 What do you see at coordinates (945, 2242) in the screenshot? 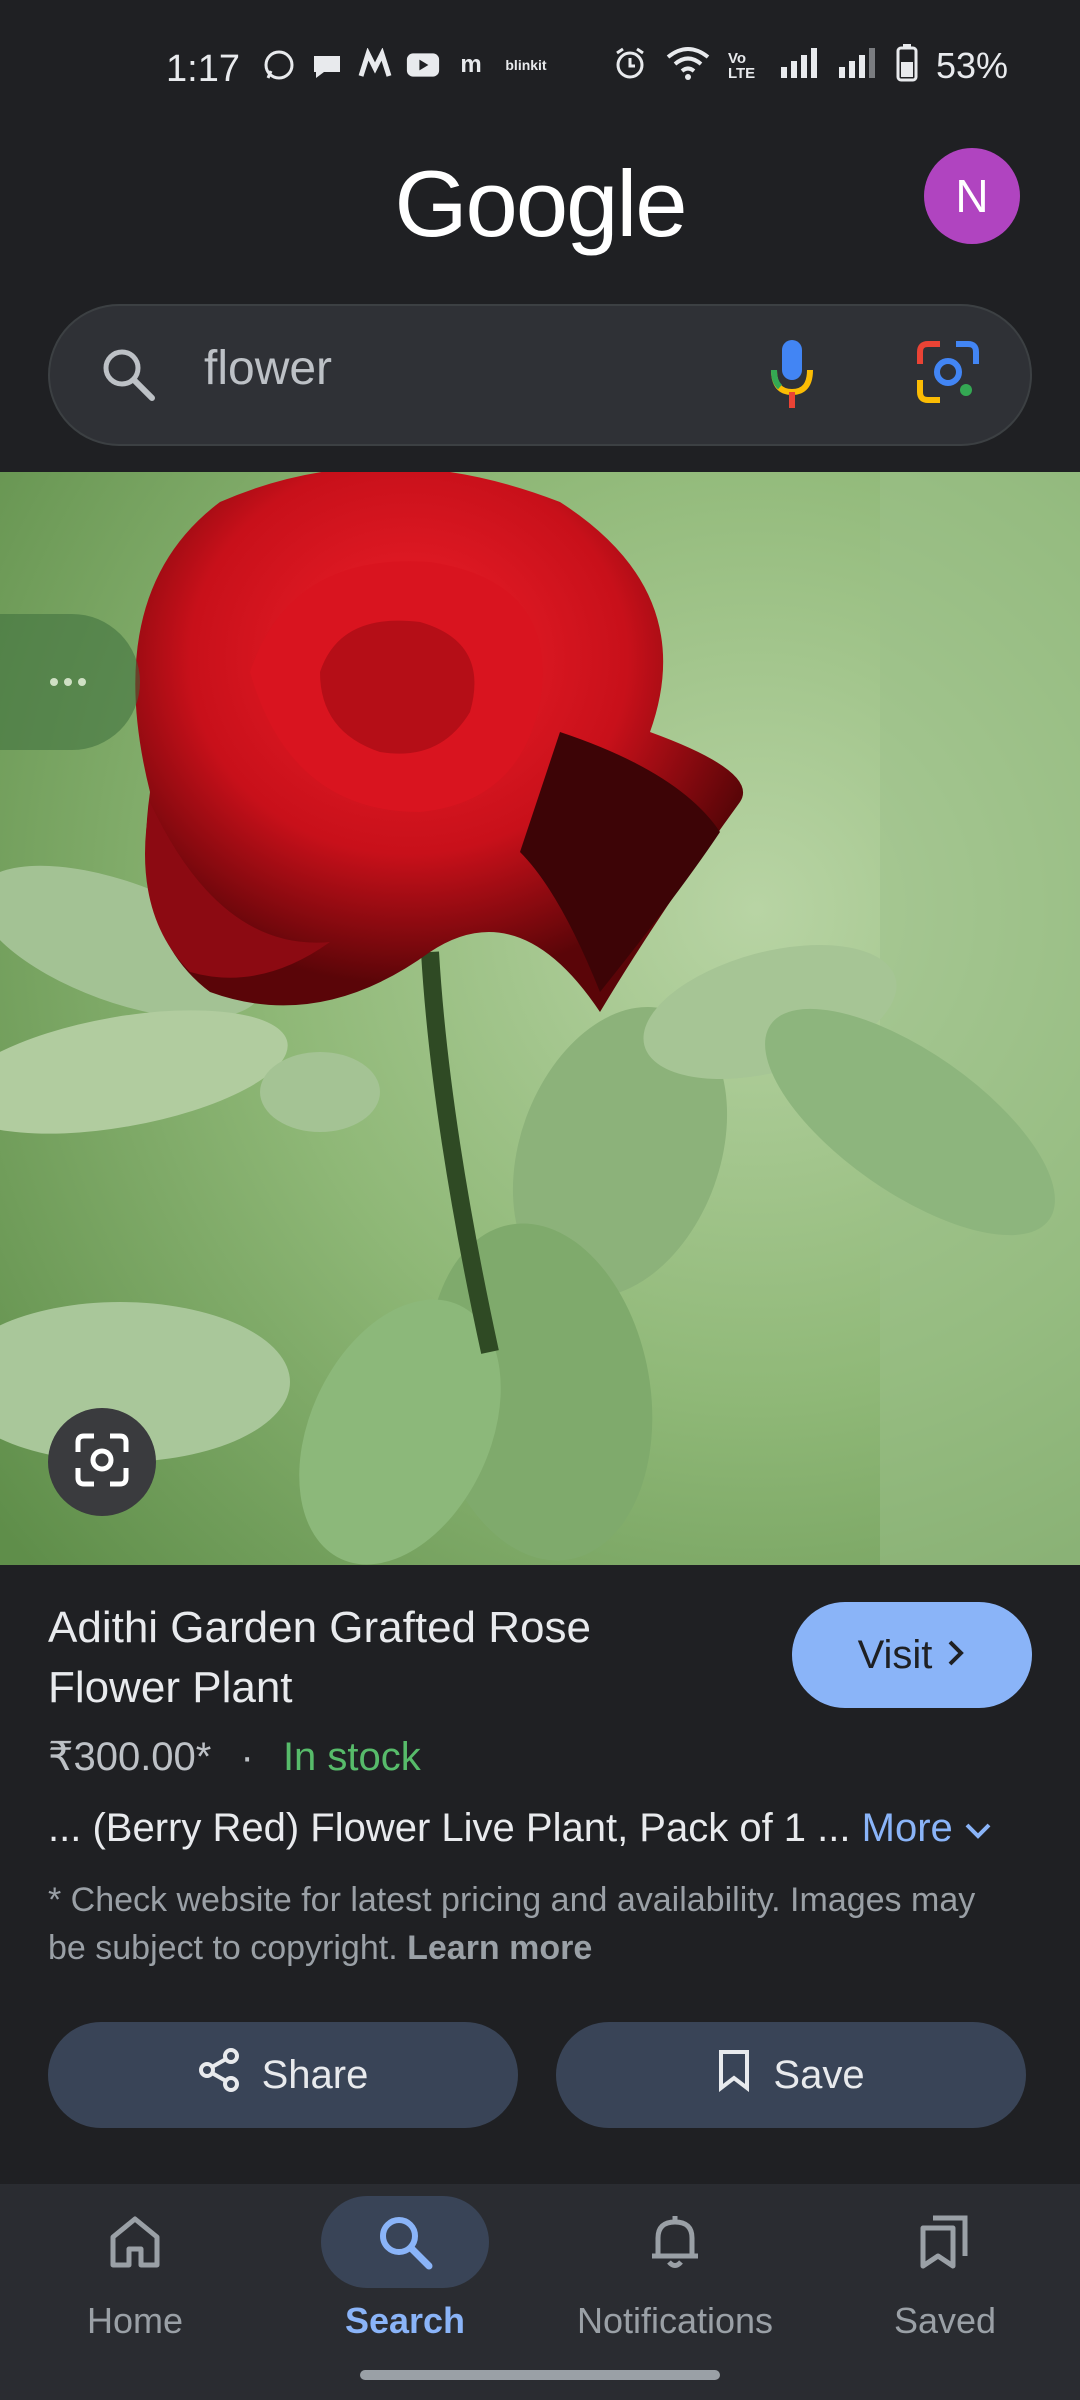
I see `bookmarks-icon` at bounding box center [945, 2242].